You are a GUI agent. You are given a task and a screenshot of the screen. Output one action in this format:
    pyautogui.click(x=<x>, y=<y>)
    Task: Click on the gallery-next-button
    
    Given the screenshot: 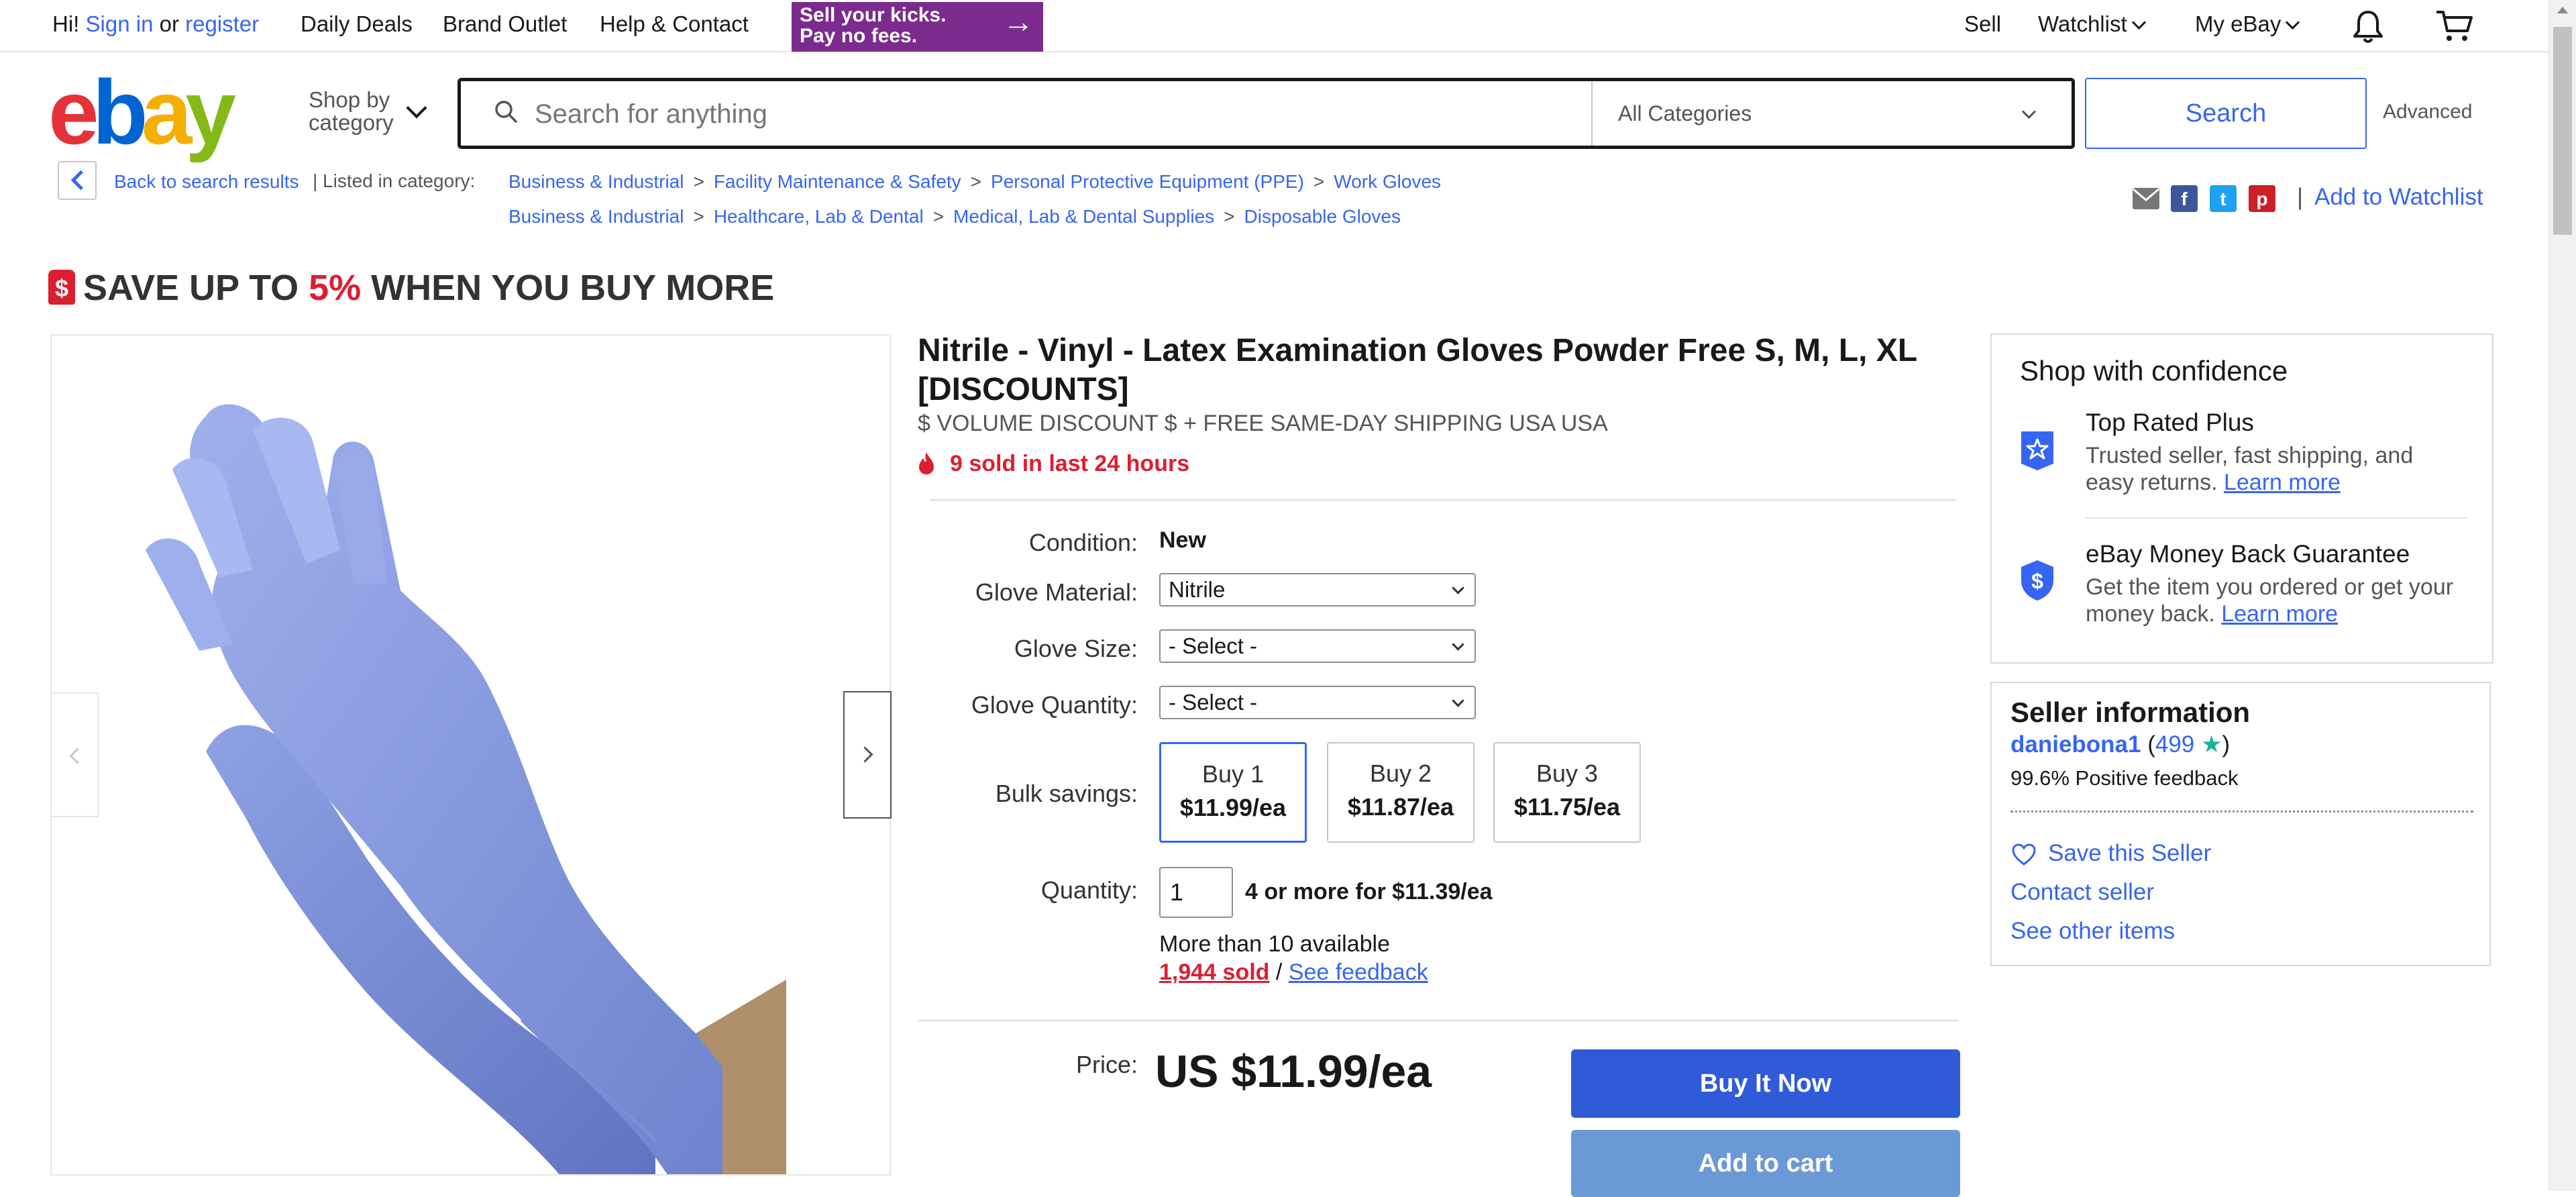 What is the action you would take?
    pyautogui.click(x=867, y=755)
    